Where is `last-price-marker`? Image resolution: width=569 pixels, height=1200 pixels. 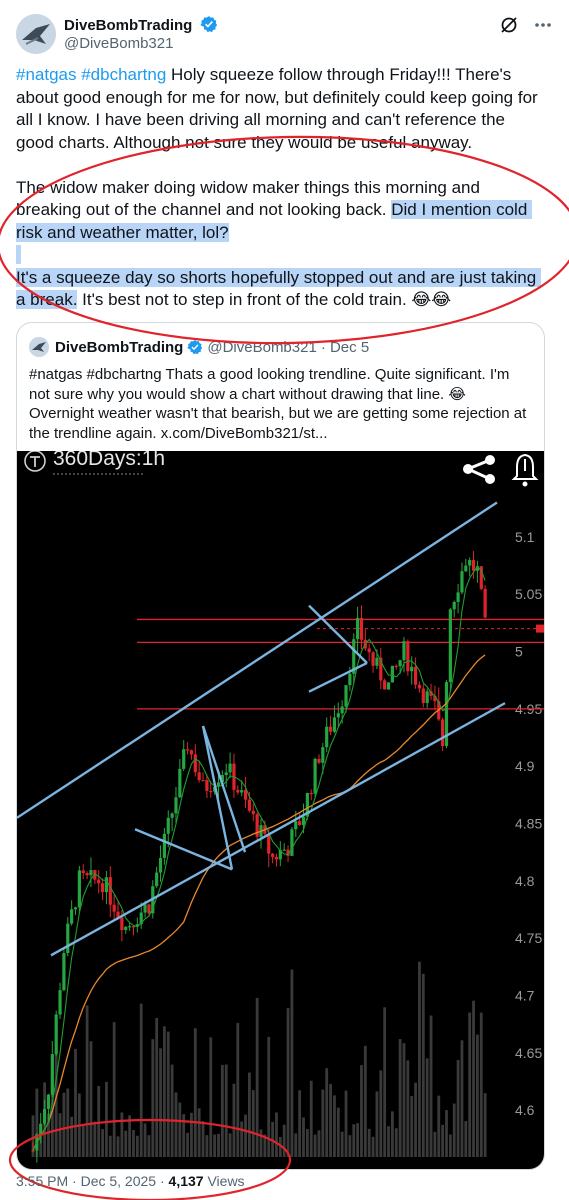
last-price-marker is located at coordinates (540, 628).